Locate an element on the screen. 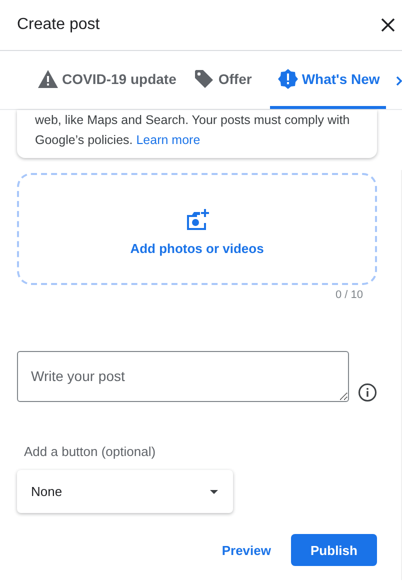  tab: What's New is located at coordinates (328, 80).